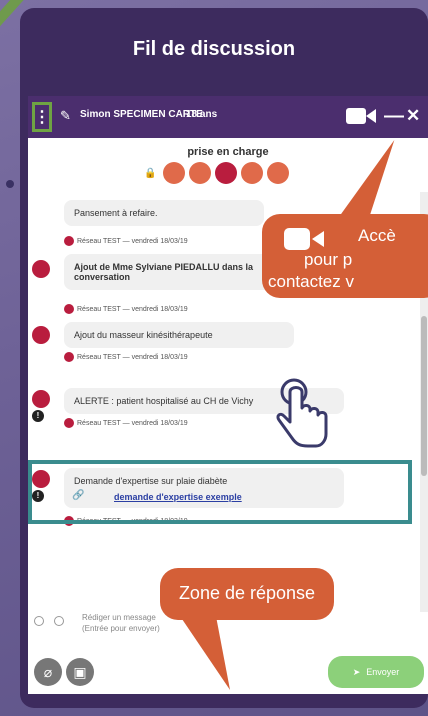 This screenshot has width=428, height=716. What do you see at coordinates (164, 213) in the screenshot?
I see `message-bubble: Pansement à refaire.` at bounding box center [164, 213].